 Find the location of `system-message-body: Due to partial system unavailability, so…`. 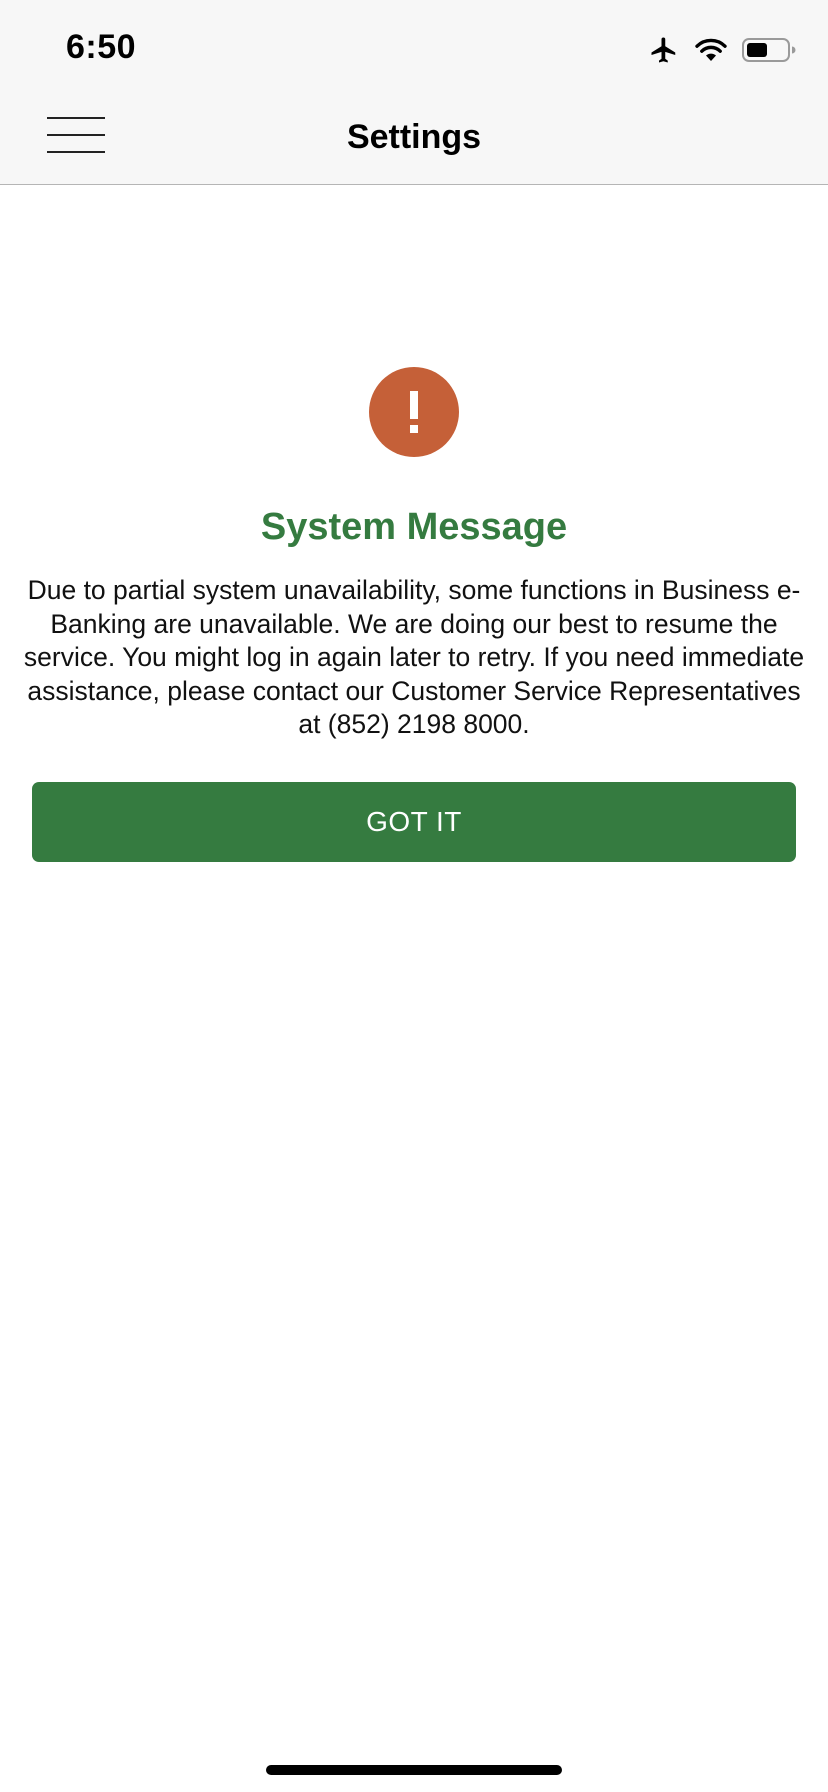

system-message-body: Due to partial system unavailability, so… is located at coordinates (414, 657).